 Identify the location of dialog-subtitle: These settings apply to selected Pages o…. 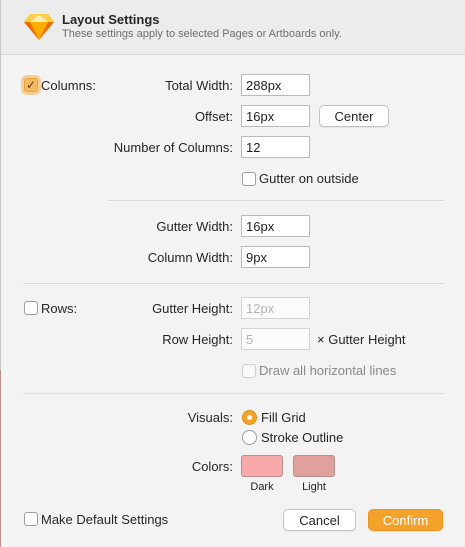
(202, 34).